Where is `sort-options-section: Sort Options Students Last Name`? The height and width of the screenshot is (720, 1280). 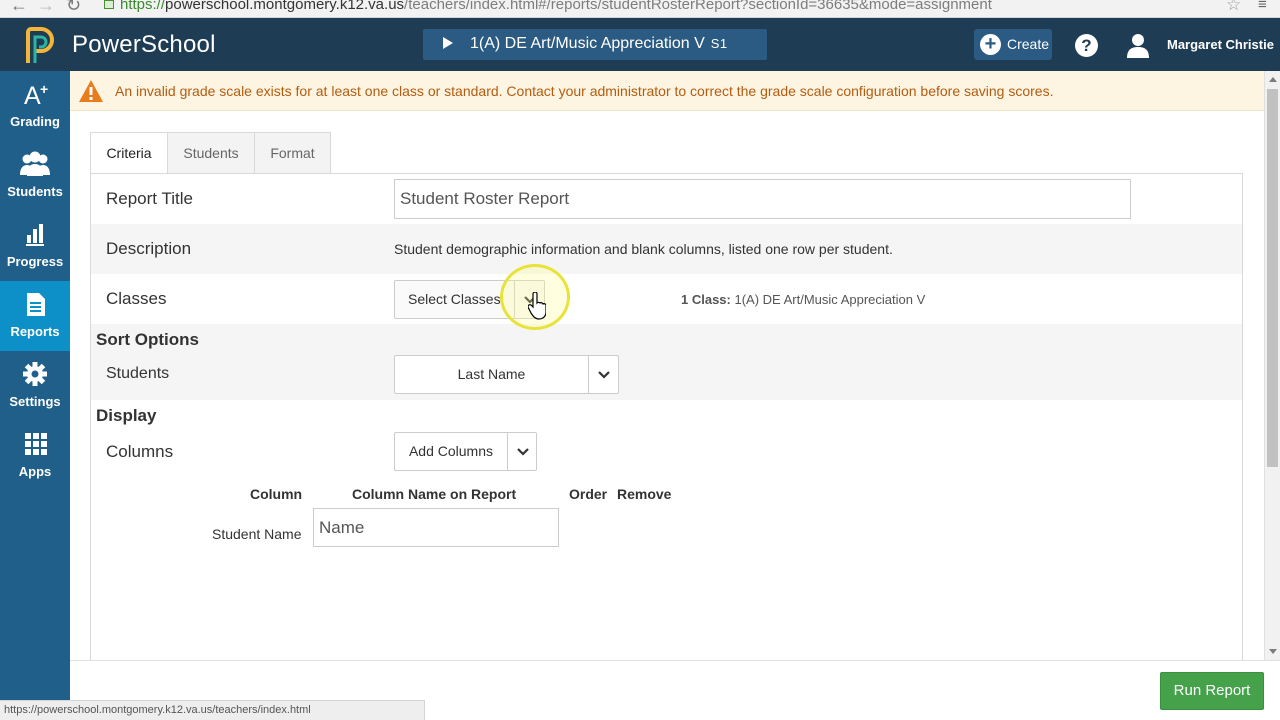
sort-options-section: Sort Options Students Last Name is located at coordinates (666, 362).